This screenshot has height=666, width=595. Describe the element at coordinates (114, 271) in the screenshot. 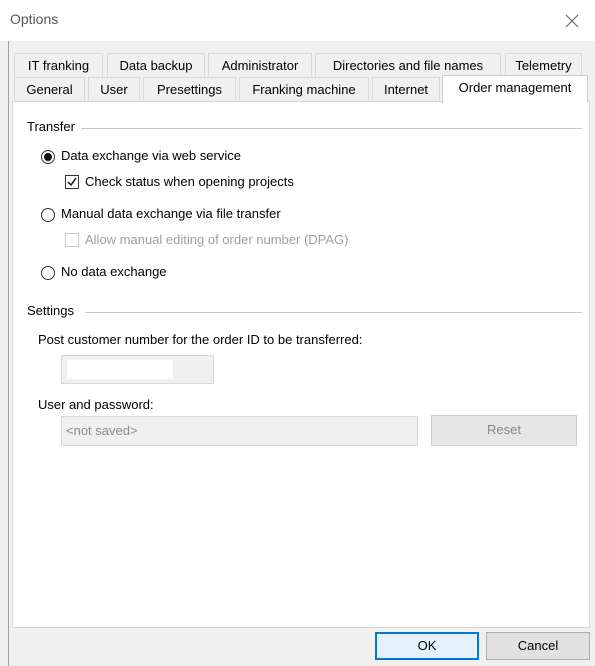

I see `radio-no-exchange-label: No data exchange` at that location.